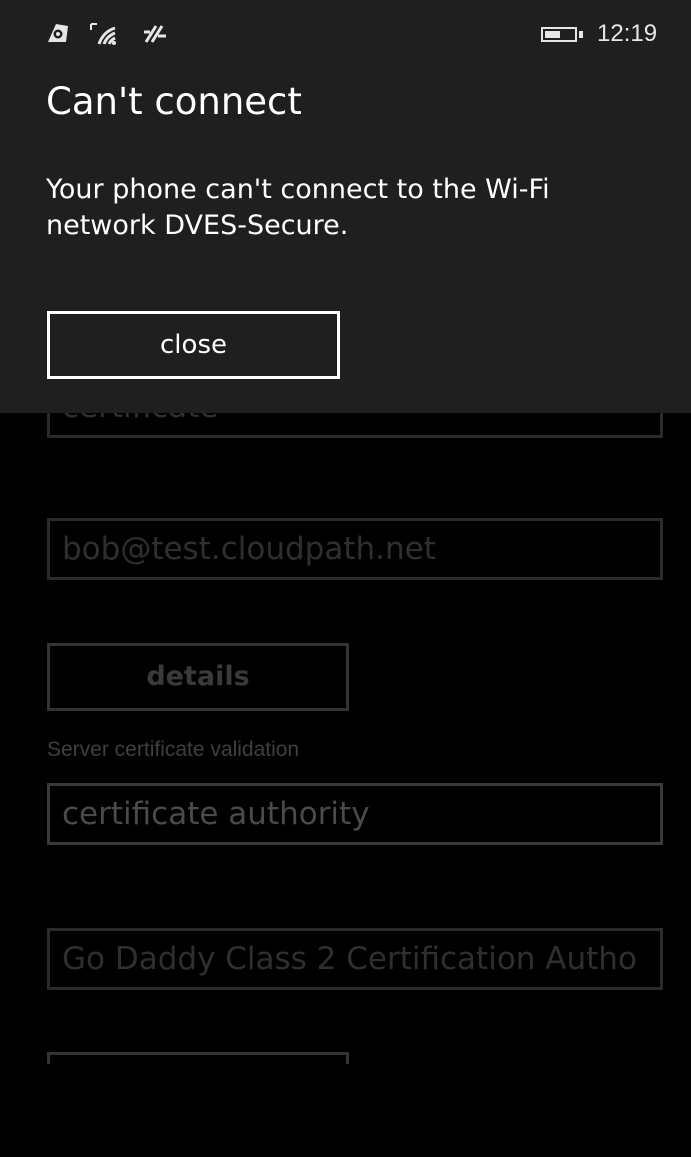  I want to click on validation-method-value: certificate authority, so click(216, 814).